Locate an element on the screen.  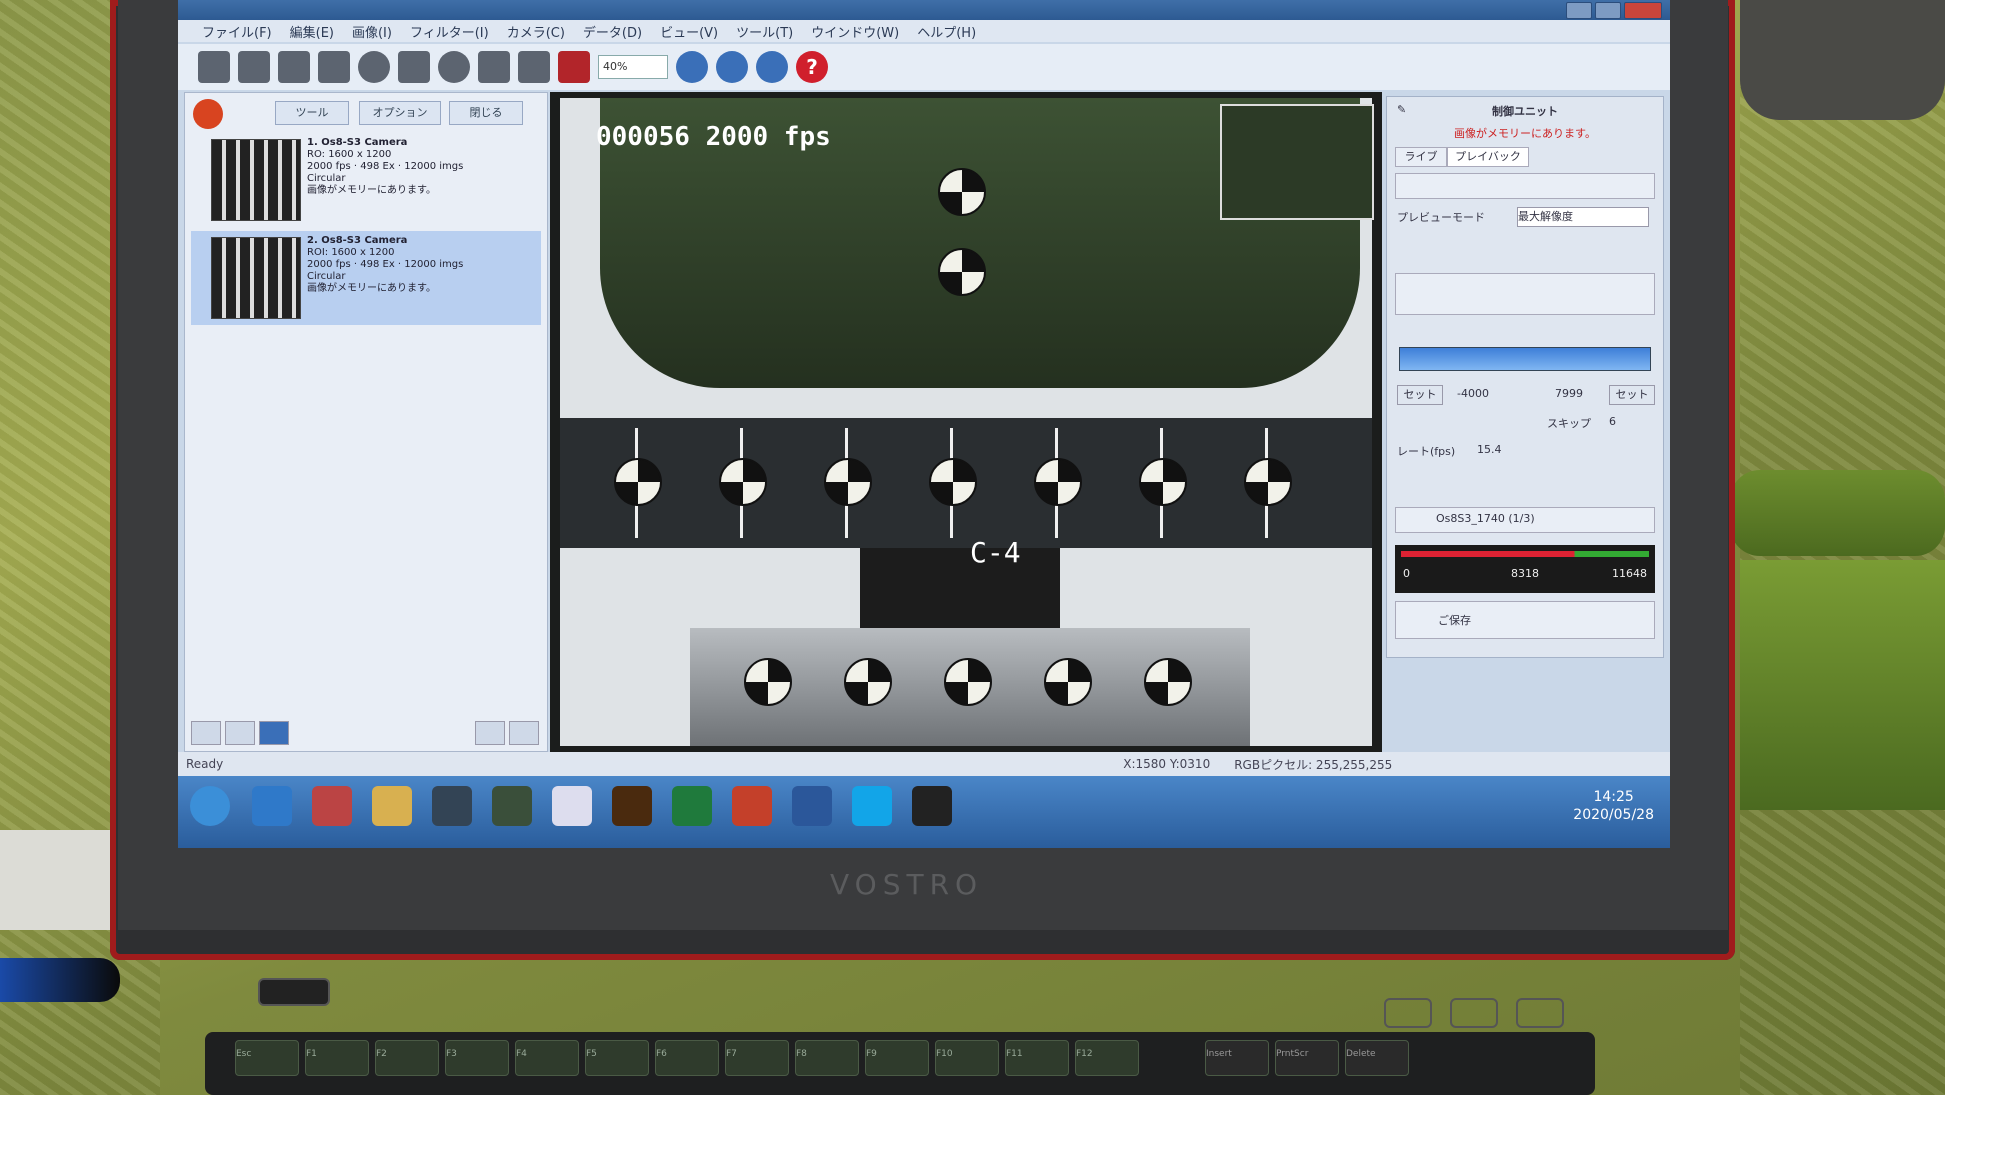
tab-live: ライブ is located at coordinates (1421, 157).